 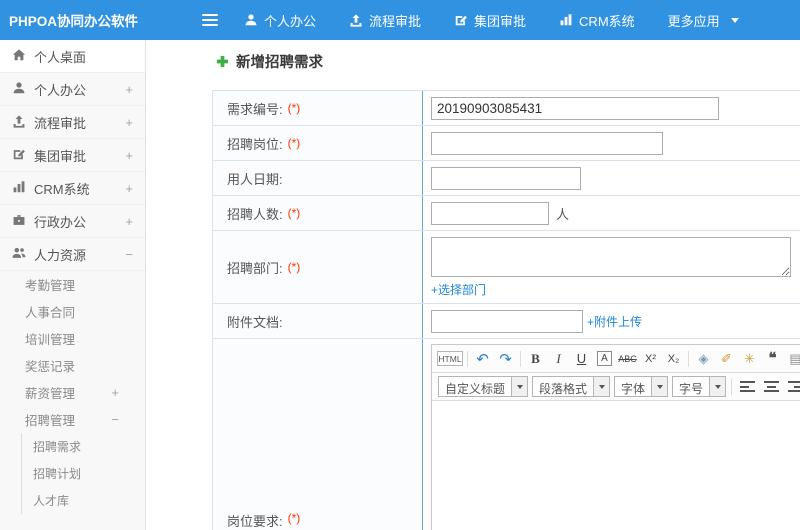 What do you see at coordinates (83, 500) in the screenshot?
I see `sidebar-subitem-talent-pool: 人才库` at bounding box center [83, 500].